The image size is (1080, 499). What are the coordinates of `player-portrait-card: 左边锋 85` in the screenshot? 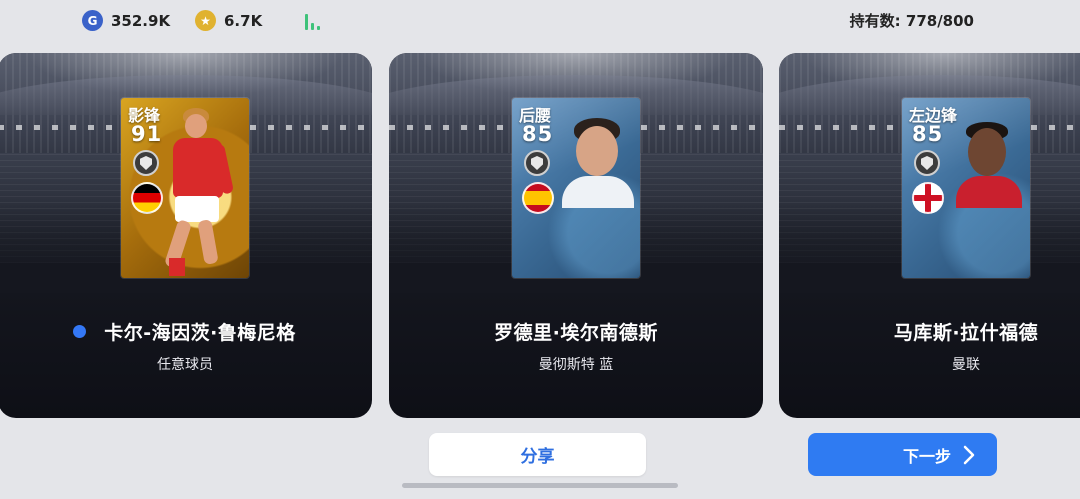 It's located at (966, 188).